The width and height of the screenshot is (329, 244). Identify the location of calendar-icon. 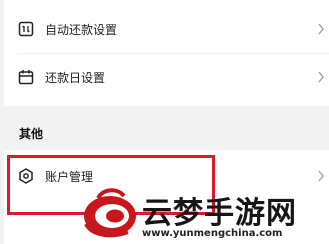
(26, 77).